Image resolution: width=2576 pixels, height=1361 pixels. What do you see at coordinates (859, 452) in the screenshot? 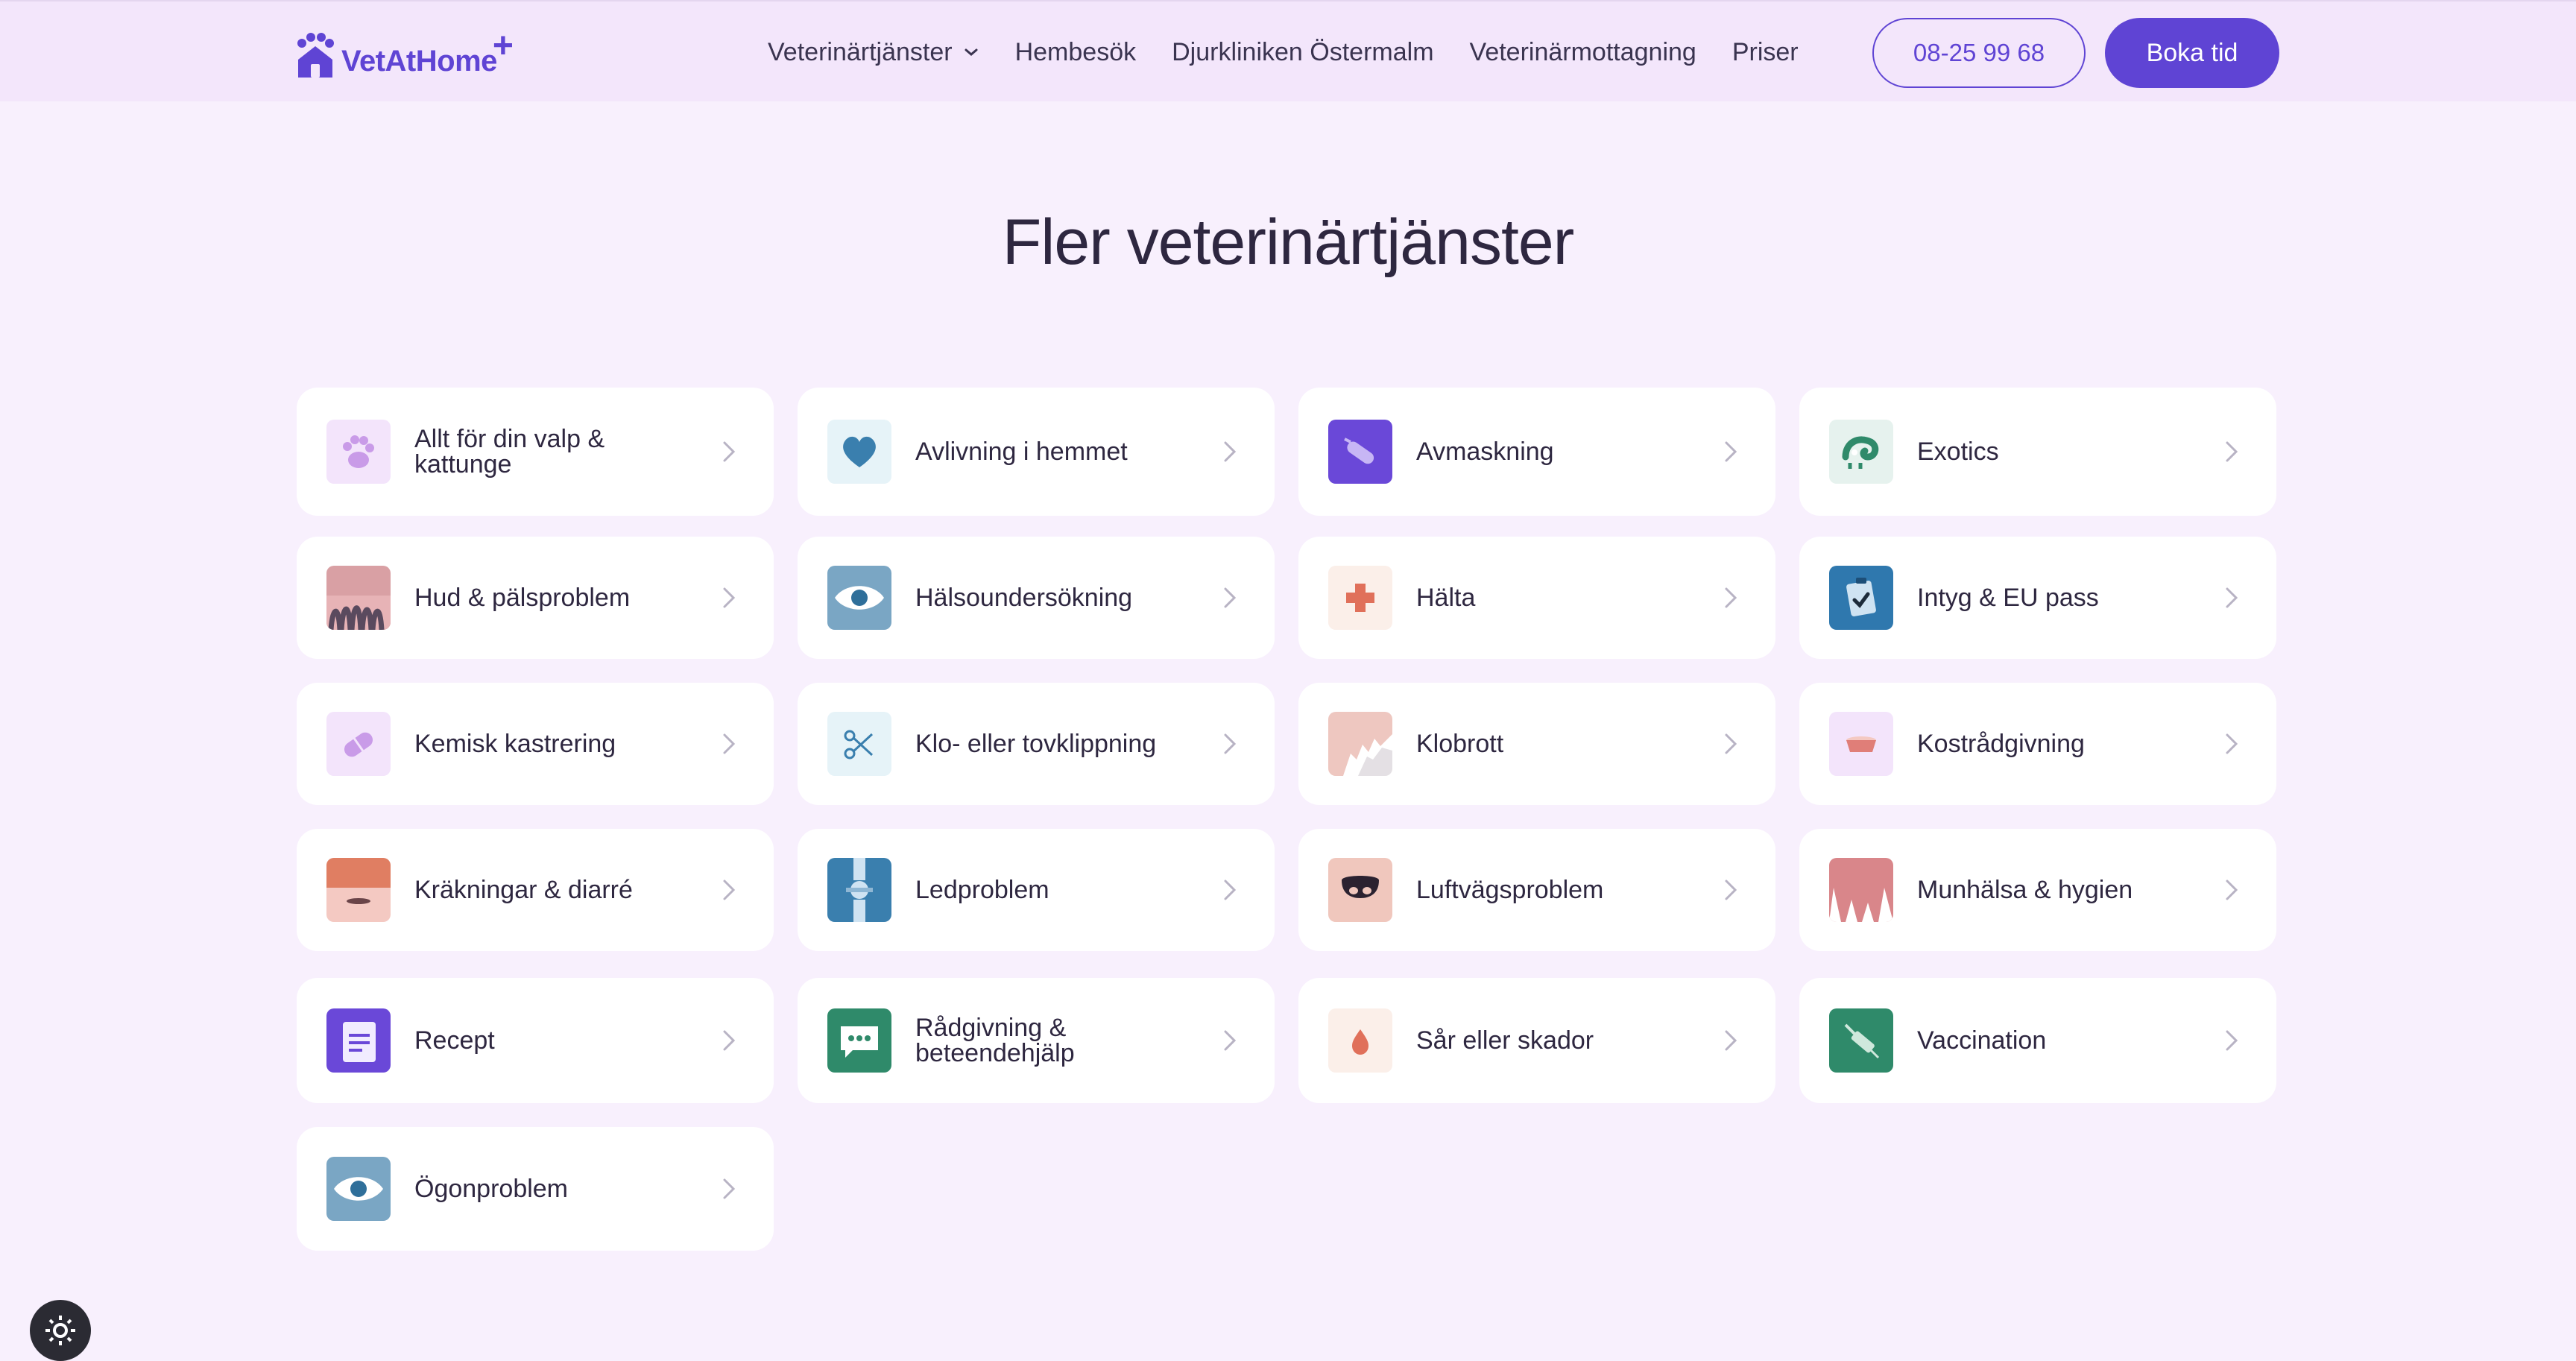
I see `heart-icon` at bounding box center [859, 452].